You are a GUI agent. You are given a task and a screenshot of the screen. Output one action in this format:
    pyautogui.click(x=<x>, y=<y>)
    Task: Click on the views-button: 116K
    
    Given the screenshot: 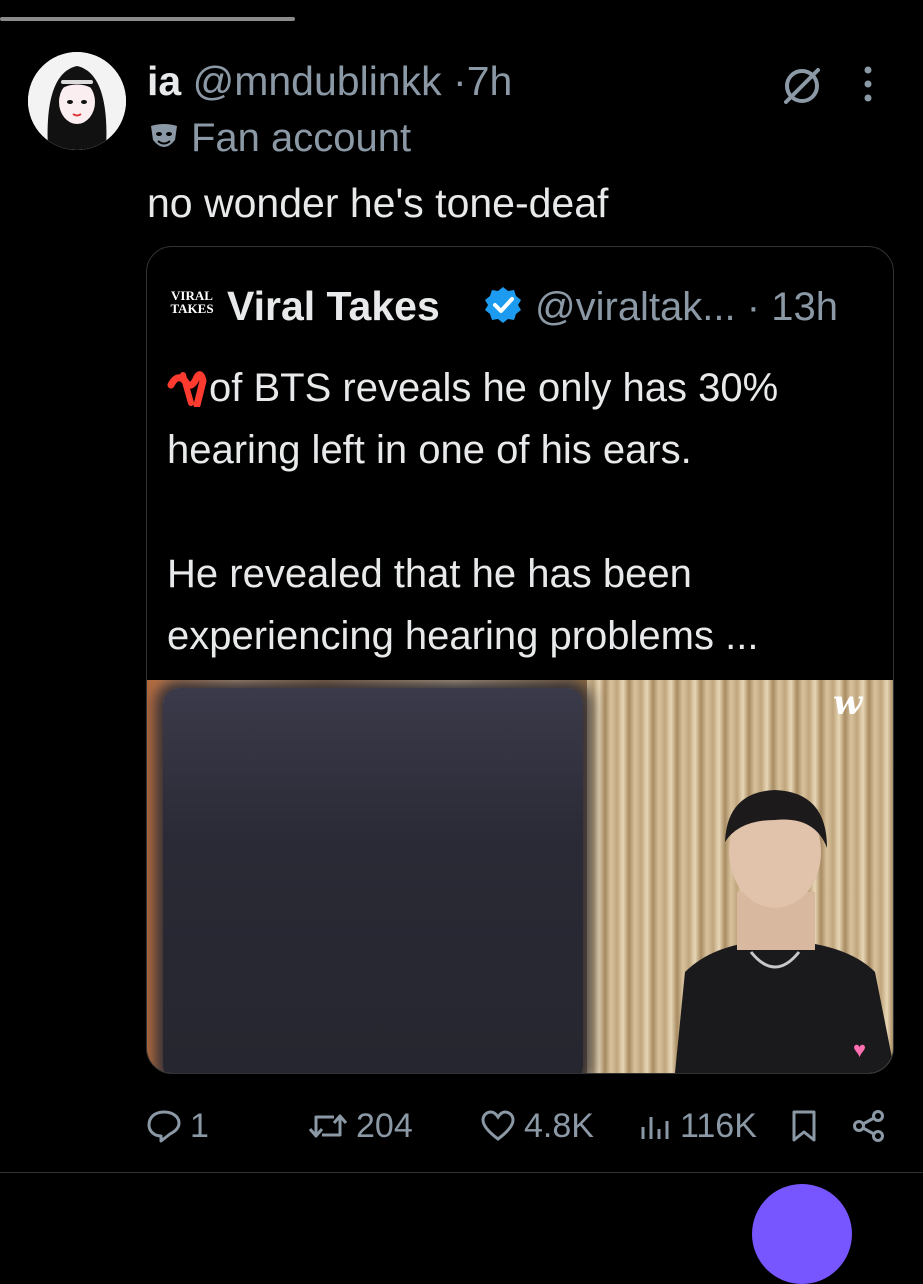 What is the action you would take?
    pyautogui.click(x=697, y=1126)
    